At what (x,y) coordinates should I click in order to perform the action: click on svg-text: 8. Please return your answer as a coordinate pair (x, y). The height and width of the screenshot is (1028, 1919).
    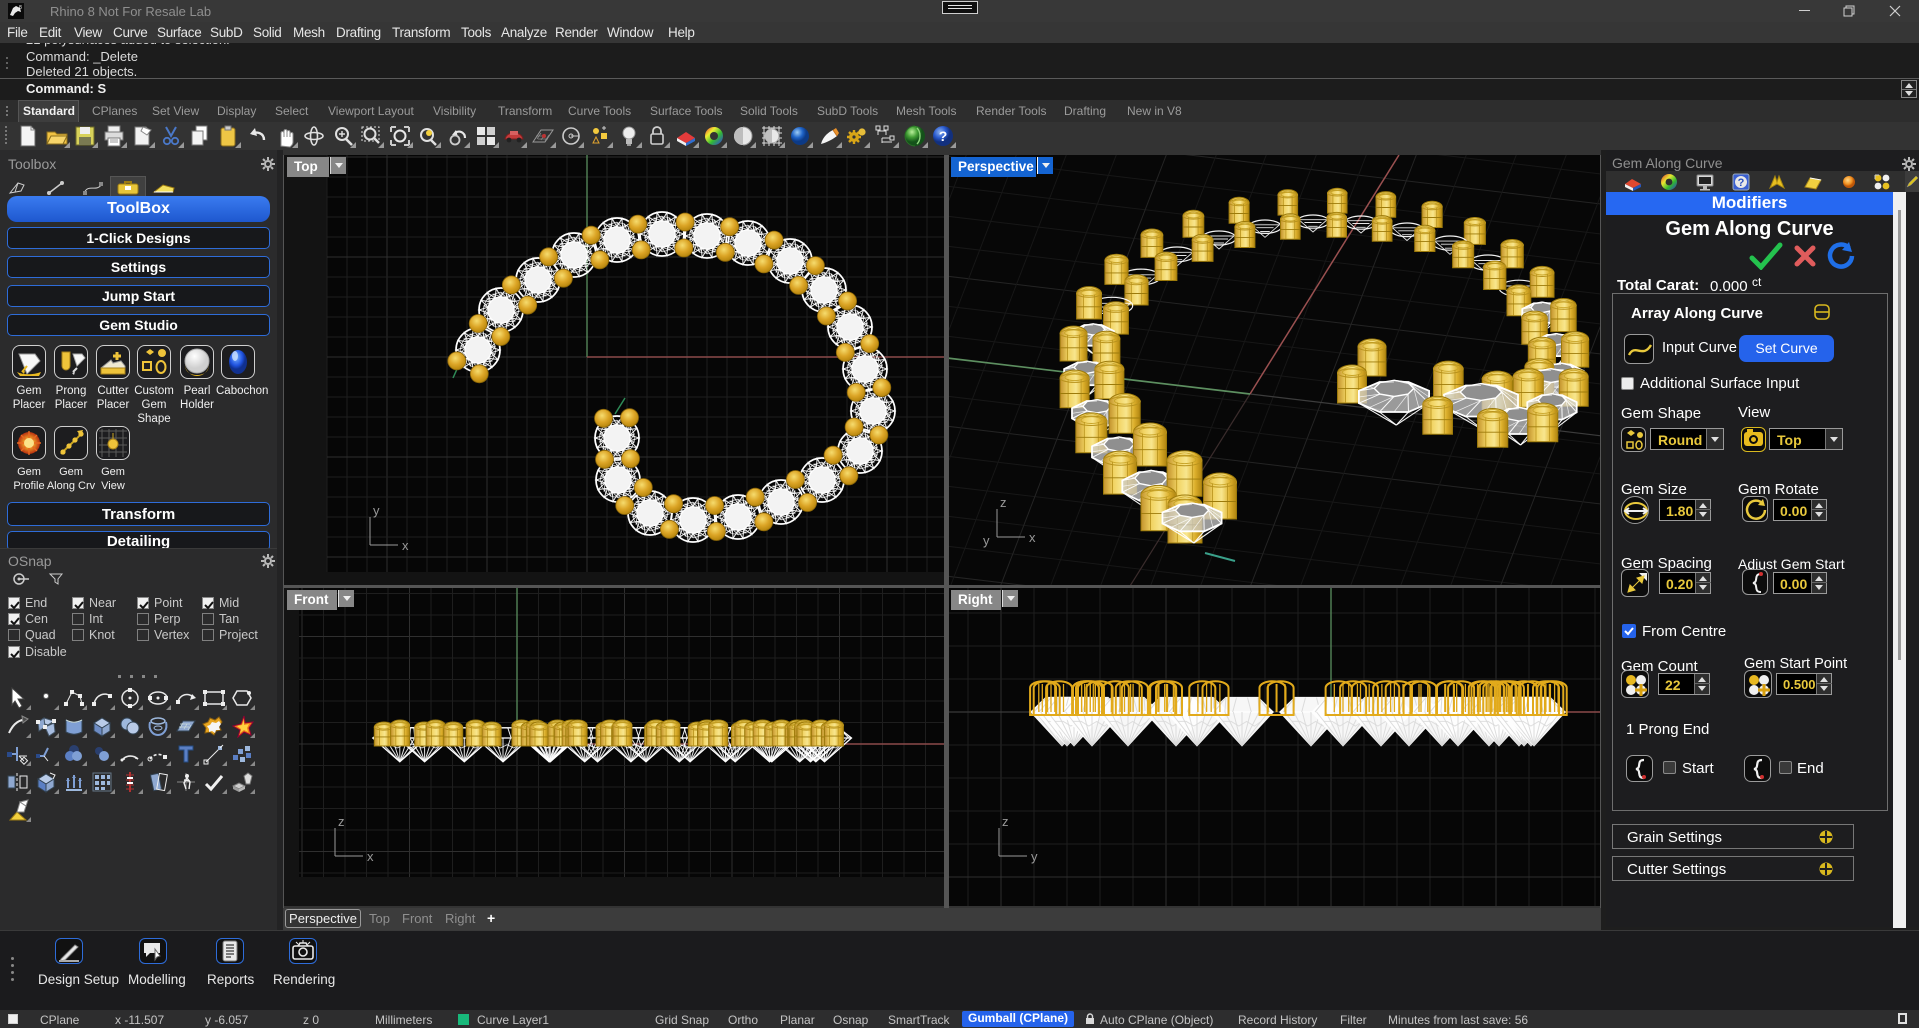
    Looking at the image, I should click on (20, 8).